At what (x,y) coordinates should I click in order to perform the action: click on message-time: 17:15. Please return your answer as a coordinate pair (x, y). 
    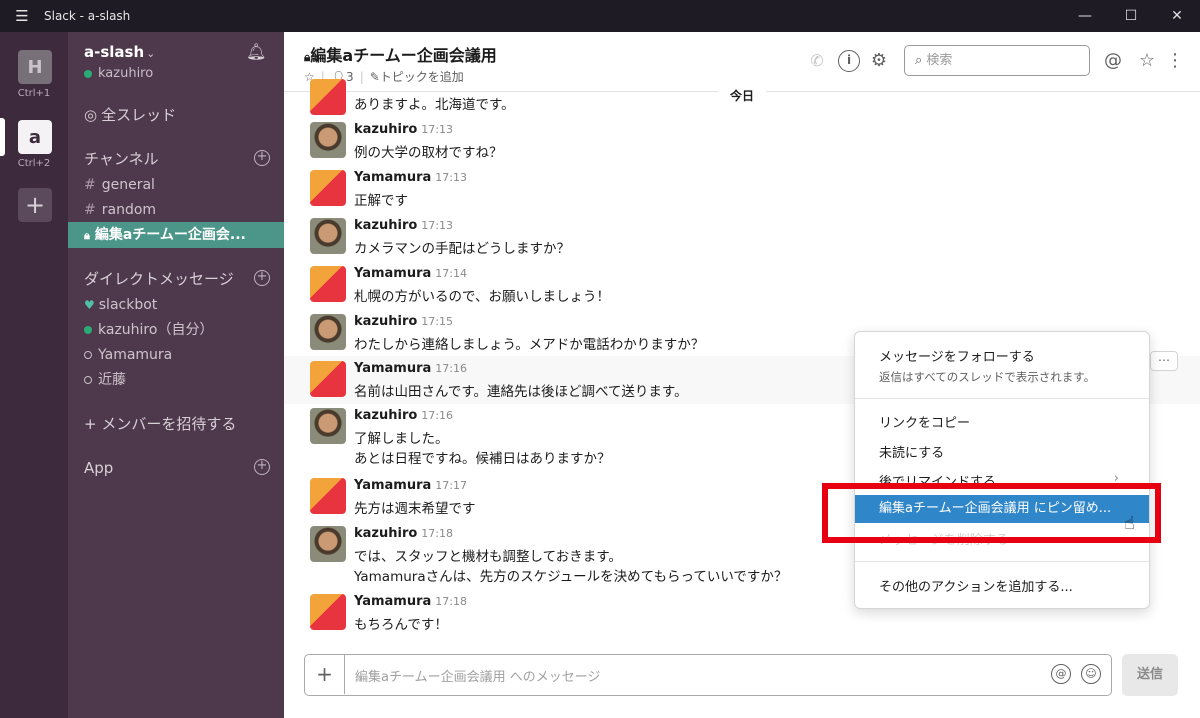
    Looking at the image, I should click on (437, 321).